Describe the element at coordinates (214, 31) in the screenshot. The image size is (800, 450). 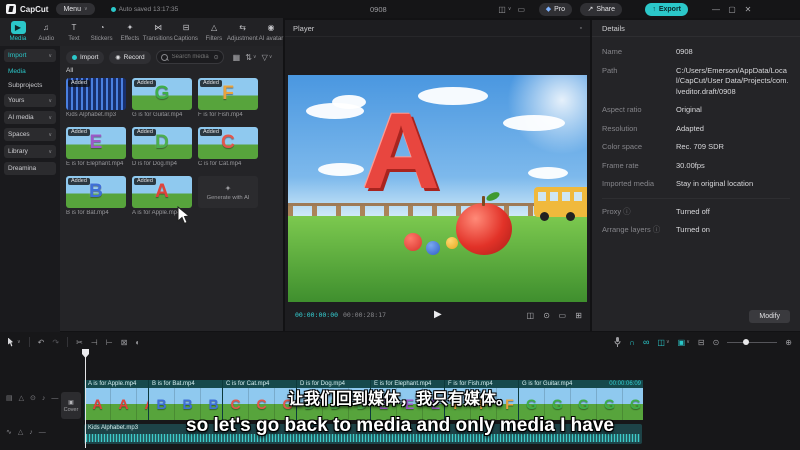
I see `tab-filters: △ Filters` at that location.